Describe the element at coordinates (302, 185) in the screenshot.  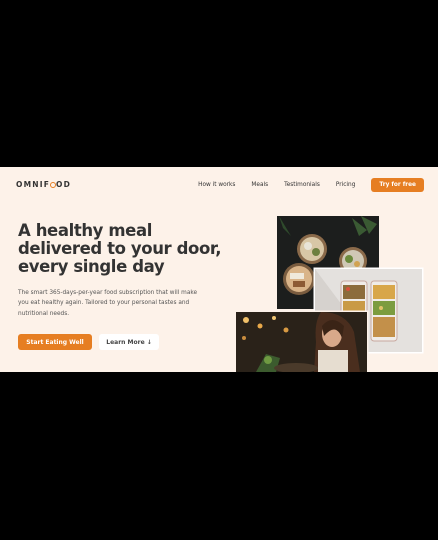
I see `nav-testimonials: Testimonials` at that location.